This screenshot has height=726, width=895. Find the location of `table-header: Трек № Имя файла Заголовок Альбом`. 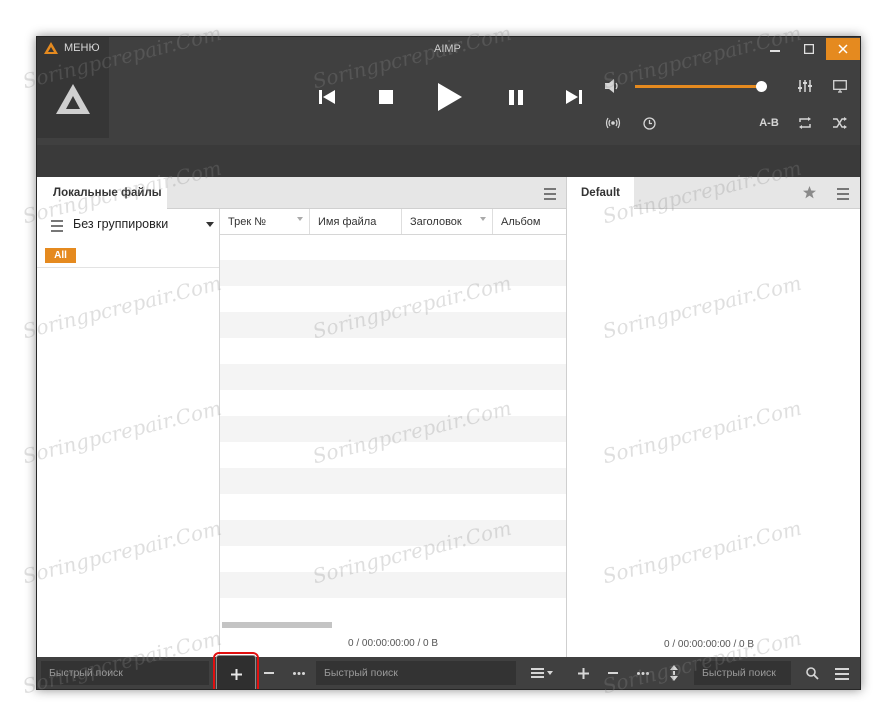

table-header: Трек № Имя файла Заголовок Альбом is located at coordinates (393, 222).